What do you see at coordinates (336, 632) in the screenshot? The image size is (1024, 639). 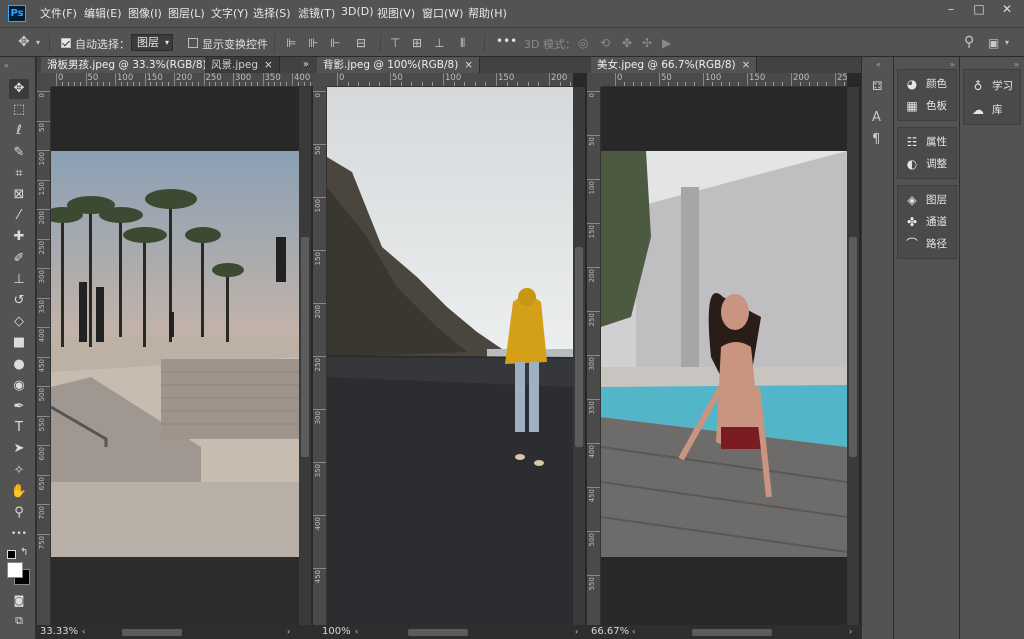 I see `zoom-level: 100%` at bounding box center [336, 632].